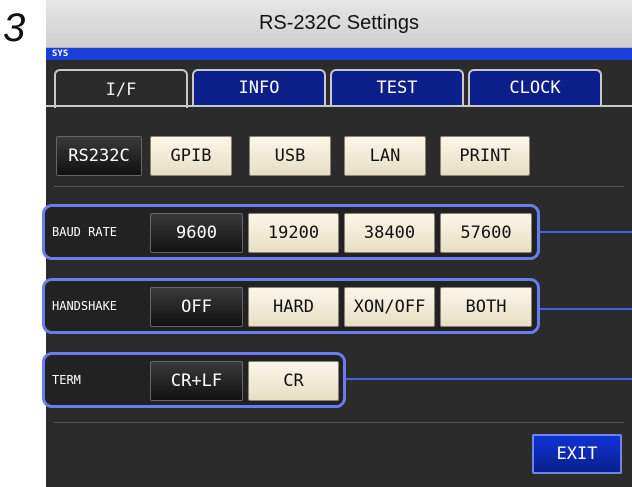 Image resolution: width=632 pixels, height=487 pixels. Describe the element at coordinates (121, 88) in the screenshot. I see `tab-if: I/F` at that location.